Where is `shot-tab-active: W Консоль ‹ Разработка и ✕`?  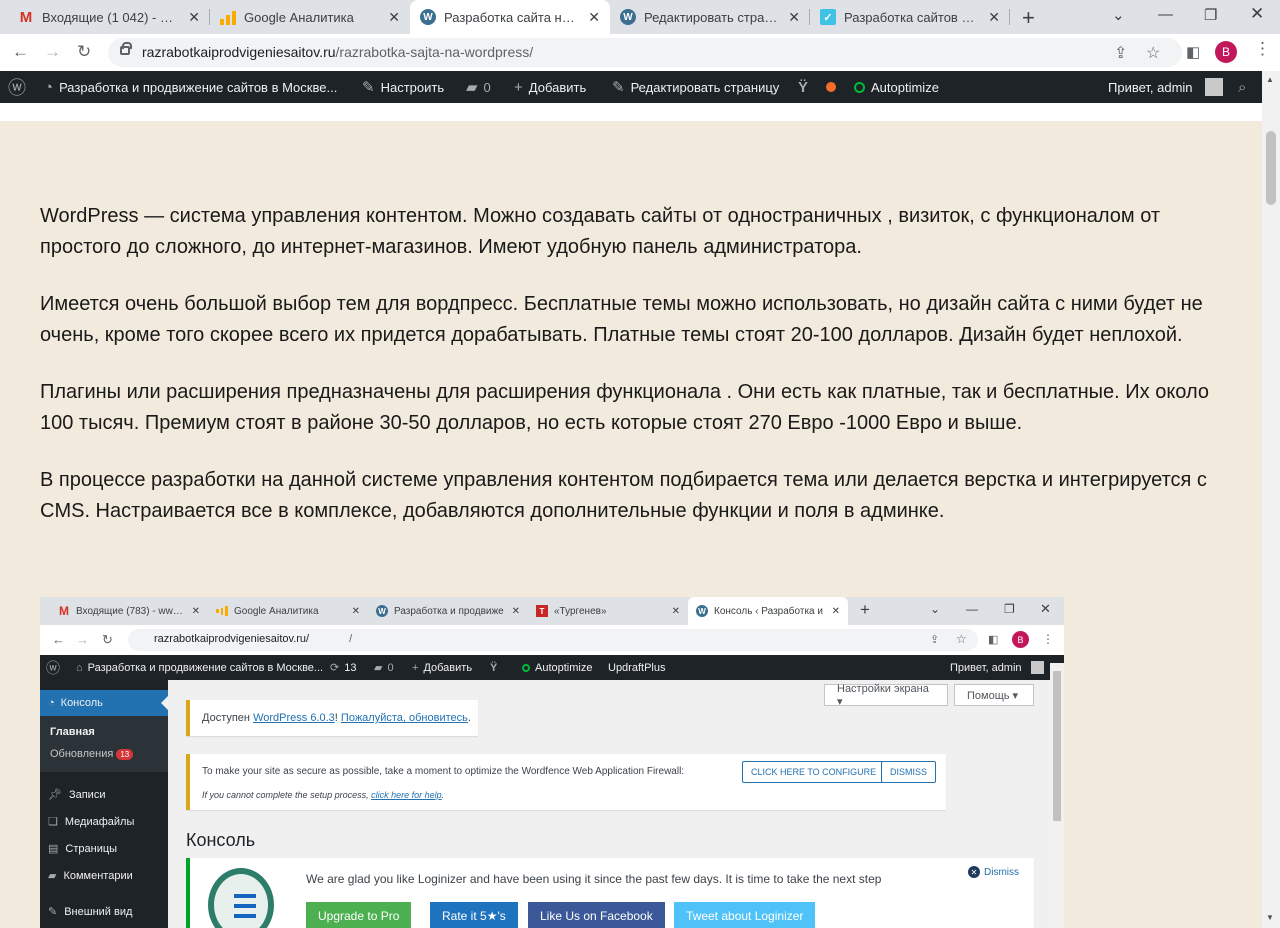 shot-tab-active: W Консоль ‹ Разработка и ✕ is located at coordinates (768, 611).